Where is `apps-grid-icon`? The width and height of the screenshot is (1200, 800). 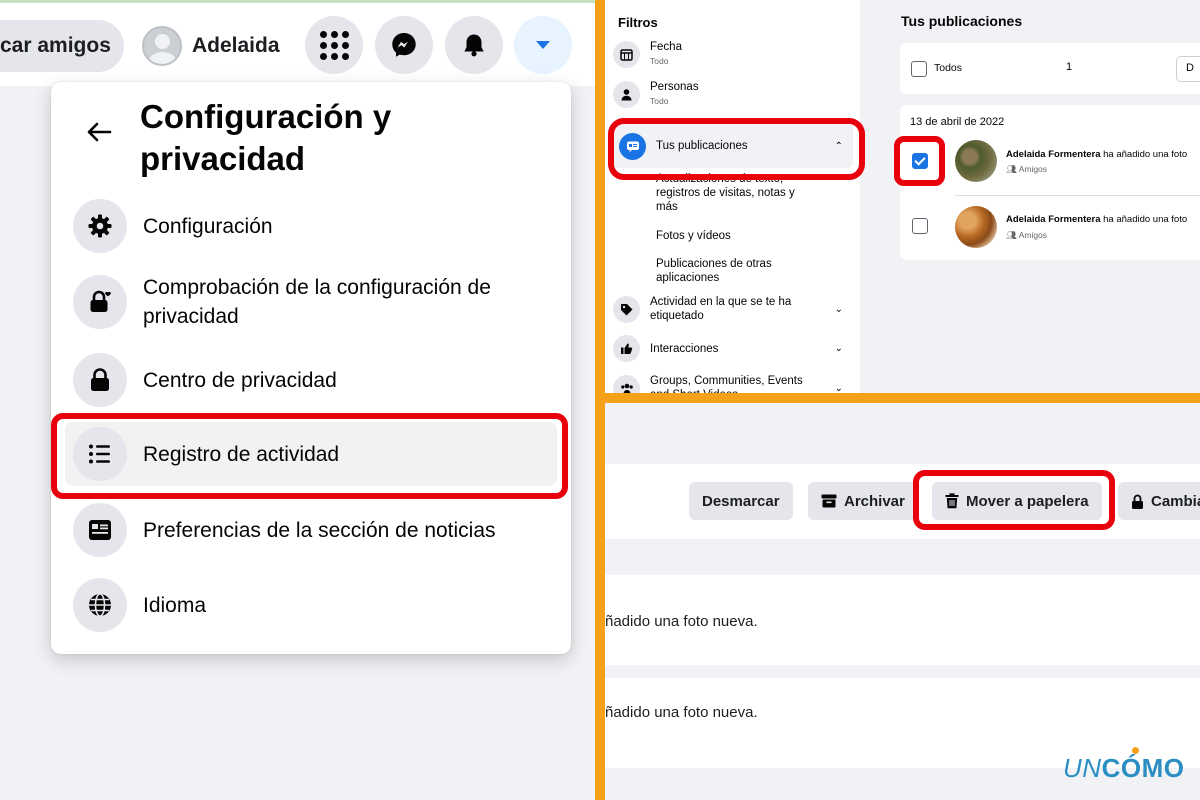
apps-grid-icon is located at coordinates (334, 45).